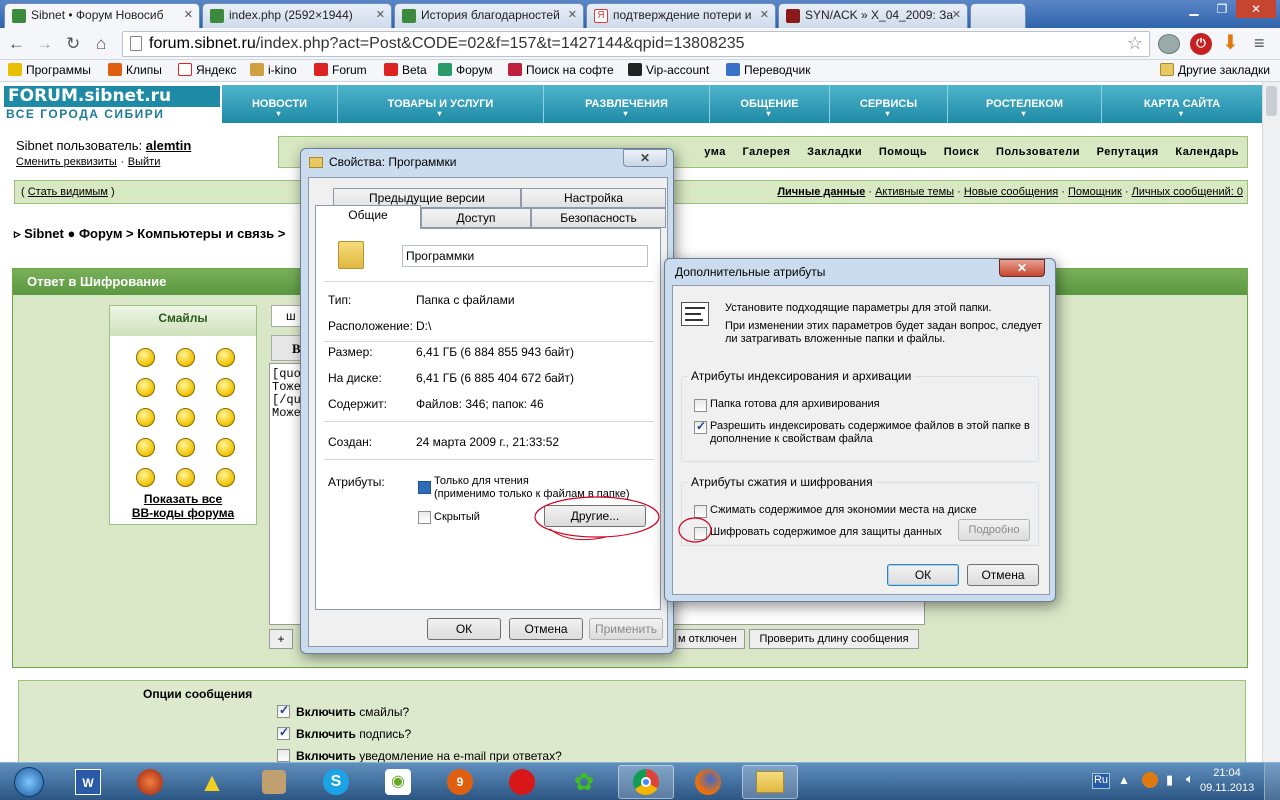 The height and width of the screenshot is (800, 1280). Describe the element at coordinates (297, 15) in the screenshot. I see `browser-tab-2: index.php (2592×1944) ✕` at that location.